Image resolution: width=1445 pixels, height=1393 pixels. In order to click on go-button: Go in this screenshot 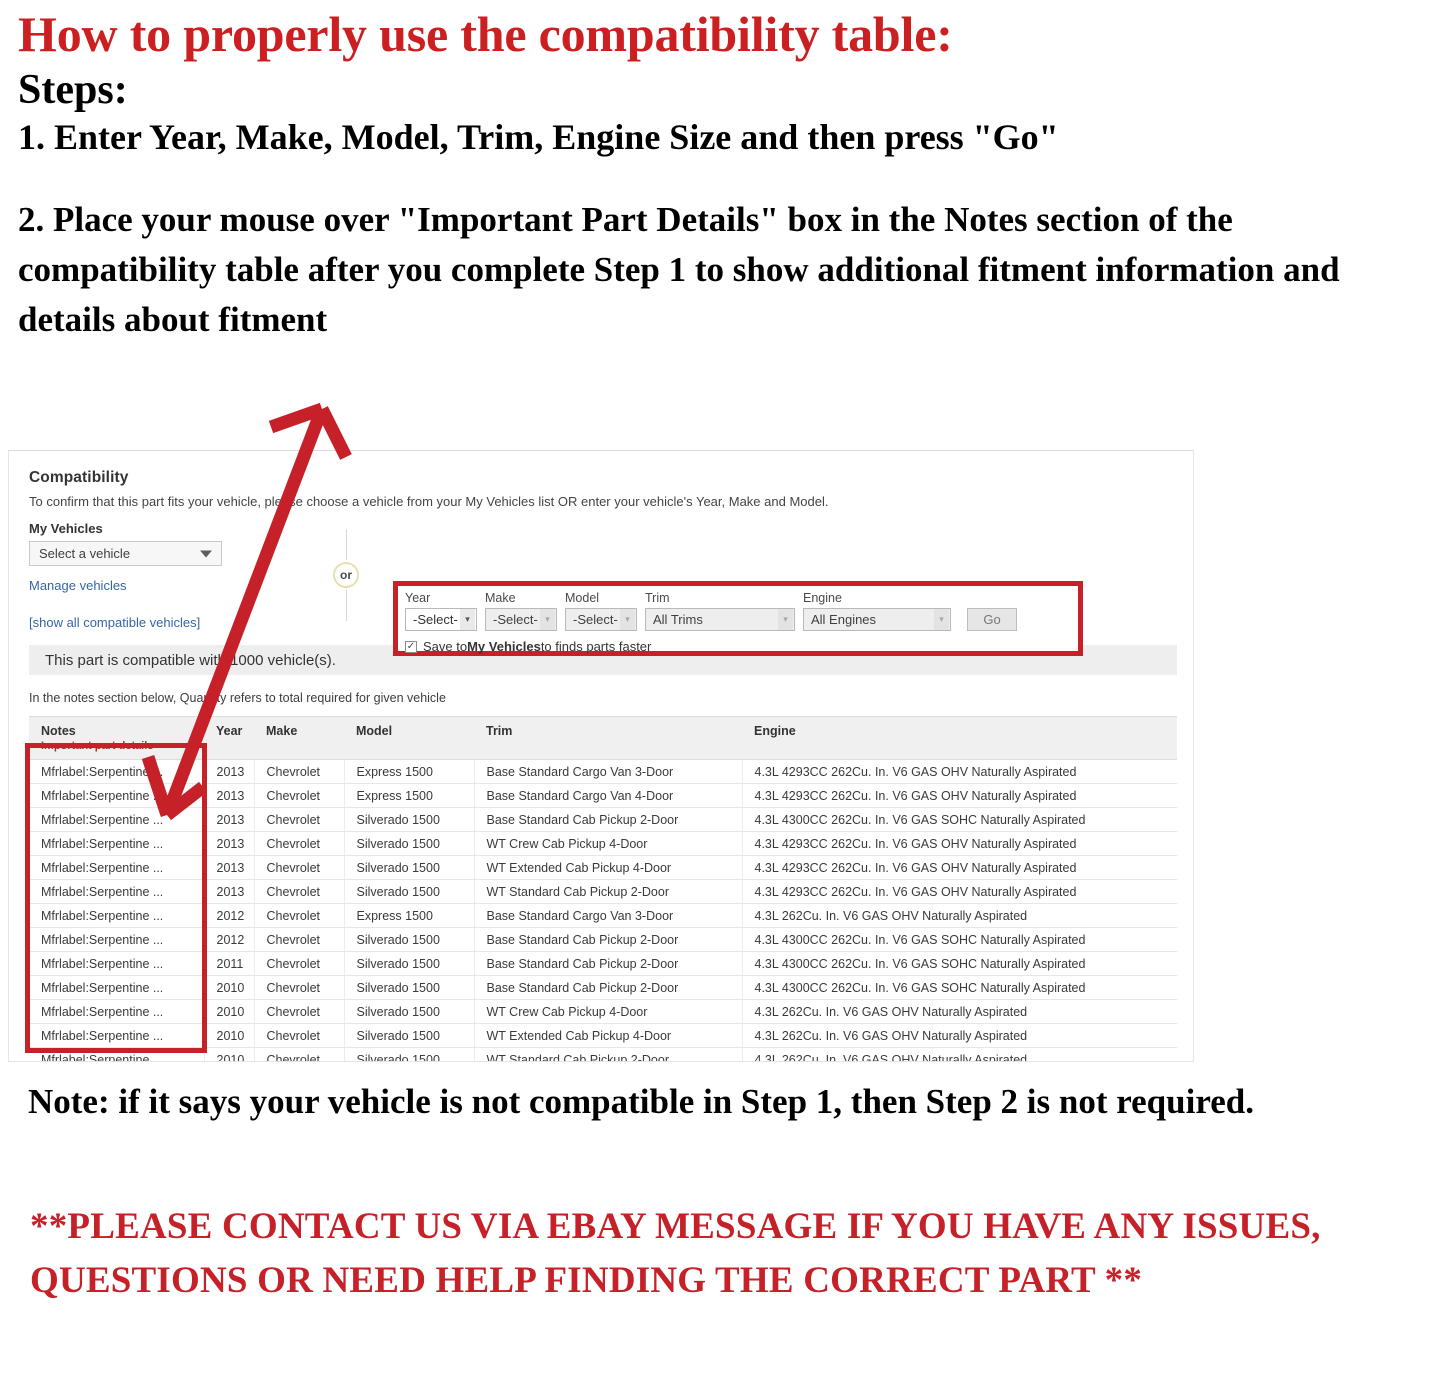, I will do `click(992, 619)`.